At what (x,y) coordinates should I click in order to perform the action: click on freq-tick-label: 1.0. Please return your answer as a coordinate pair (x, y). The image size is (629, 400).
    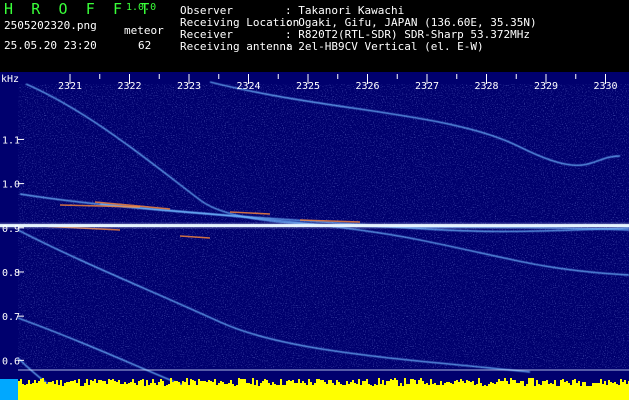
    Looking at the image, I should click on (11, 185).